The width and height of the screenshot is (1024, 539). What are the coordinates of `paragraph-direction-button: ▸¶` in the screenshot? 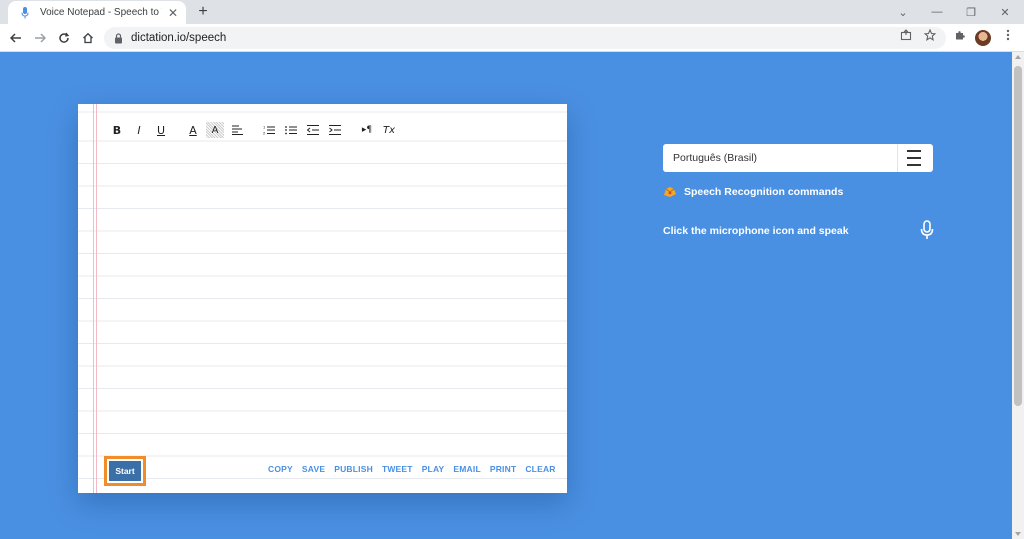 It's located at (367, 130).